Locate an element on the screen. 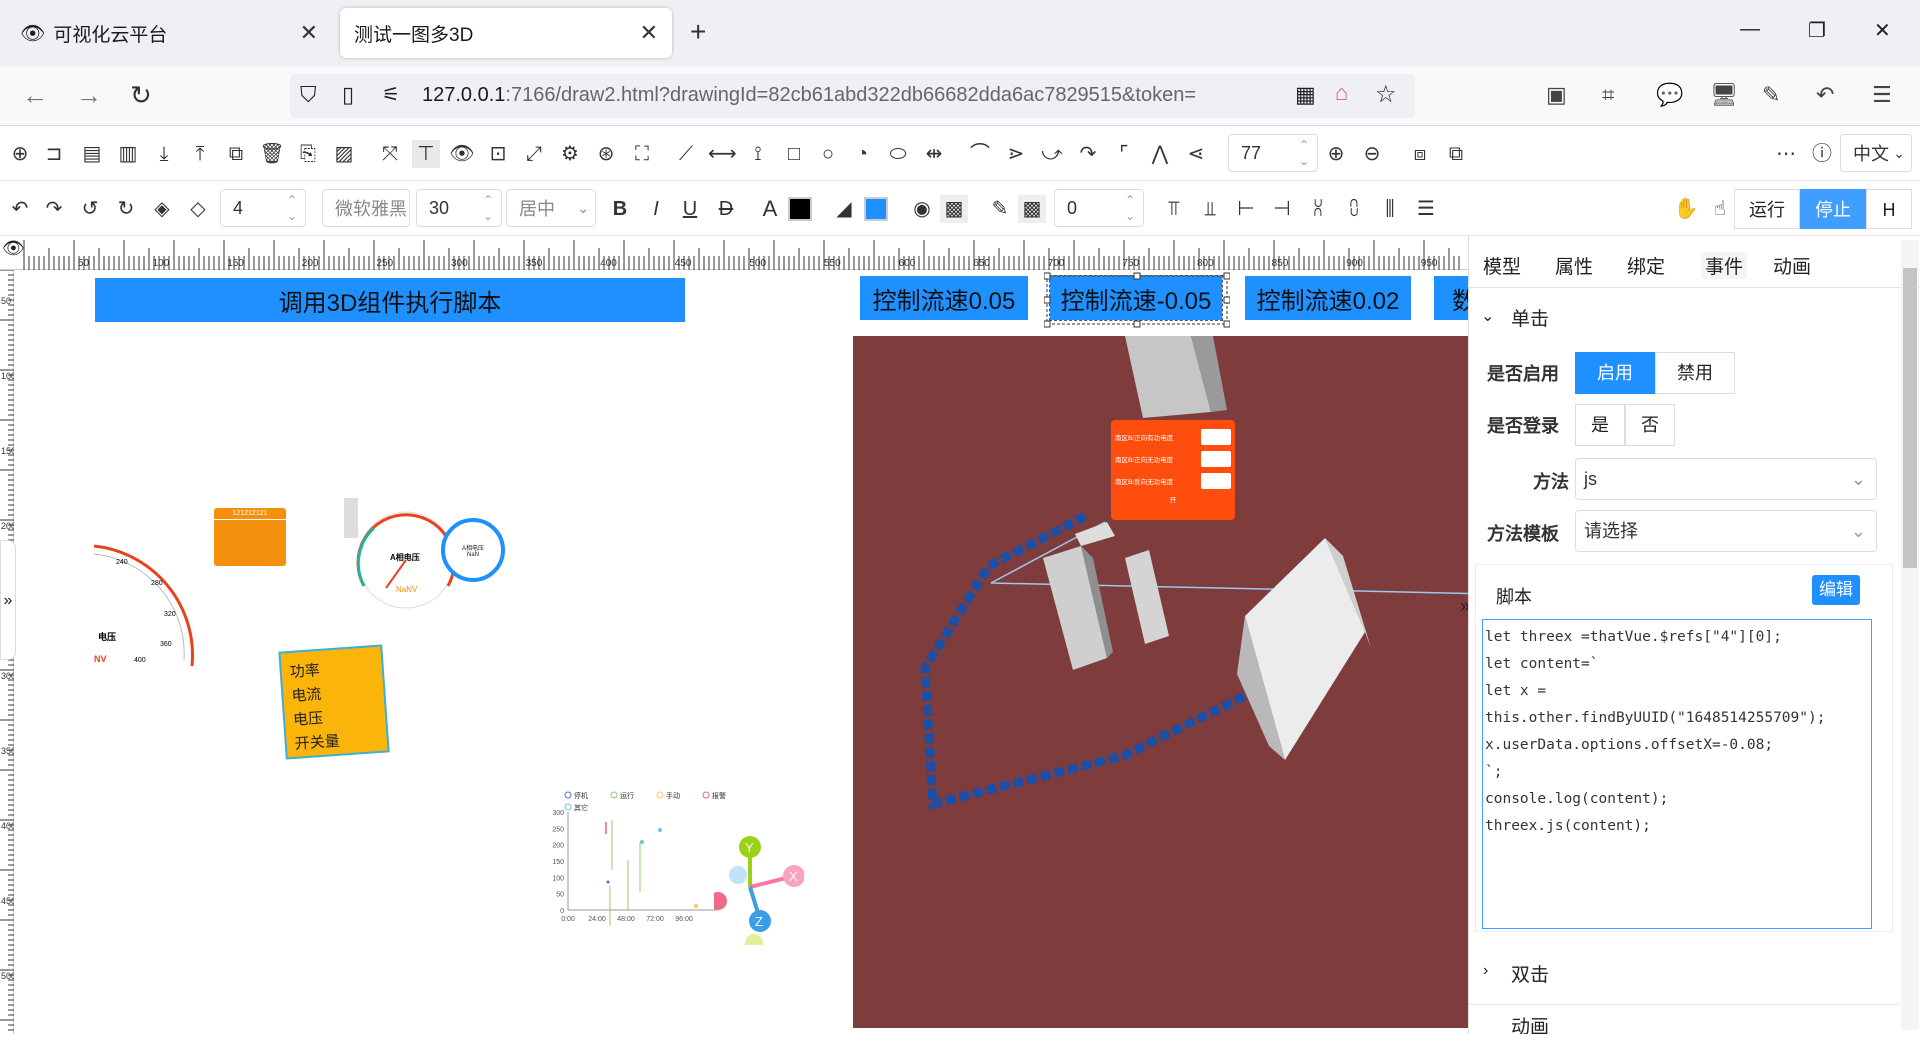  help-icon: ⓘ is located at coordinates (1822, 154).